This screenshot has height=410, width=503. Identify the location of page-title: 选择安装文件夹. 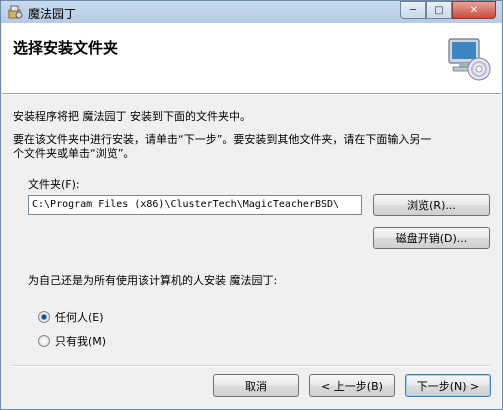
(66, 48).